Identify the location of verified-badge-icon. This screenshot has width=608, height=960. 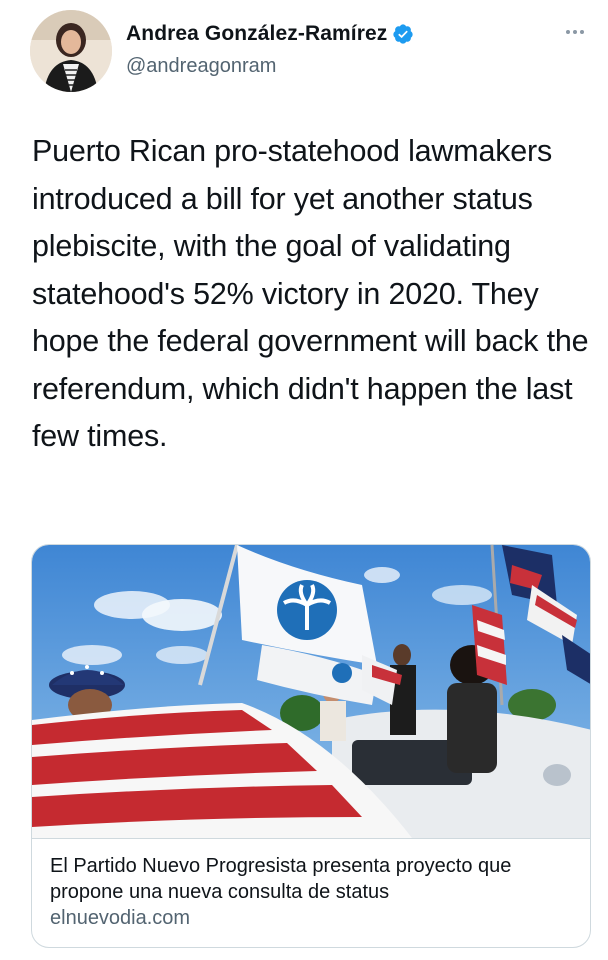
(403, 34).